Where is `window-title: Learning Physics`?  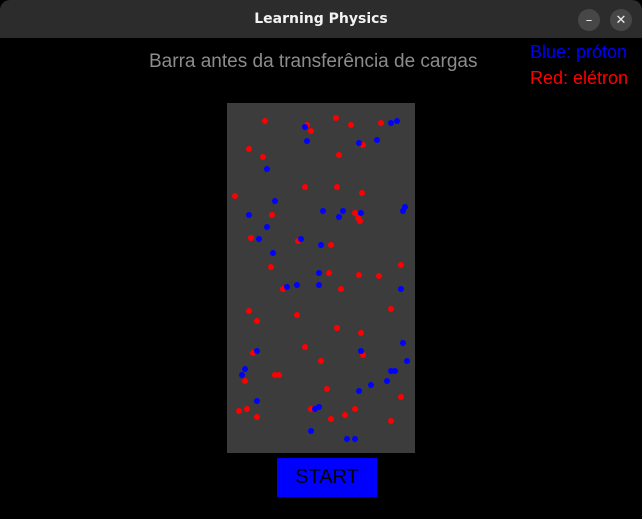
window-title: Learning Physics is located at coordinates (321, 19).